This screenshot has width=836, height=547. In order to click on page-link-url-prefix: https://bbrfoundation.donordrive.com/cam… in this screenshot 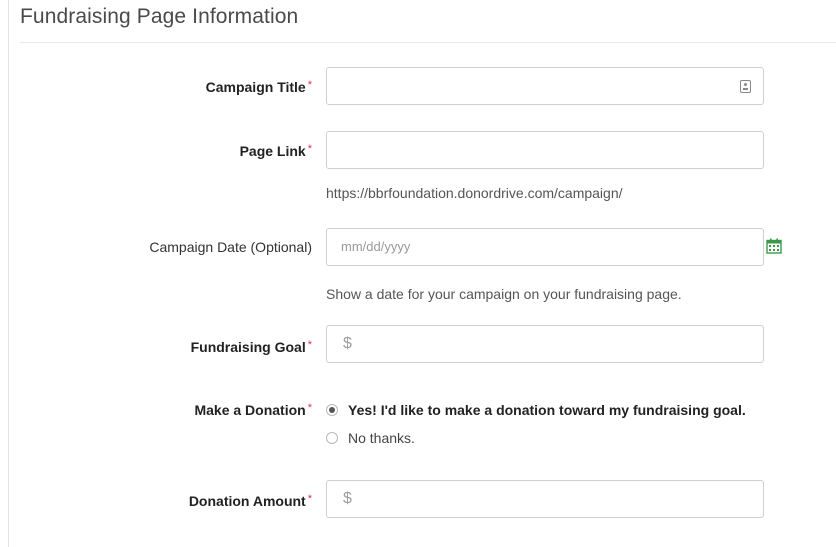, I will do `click(474, 193)`.